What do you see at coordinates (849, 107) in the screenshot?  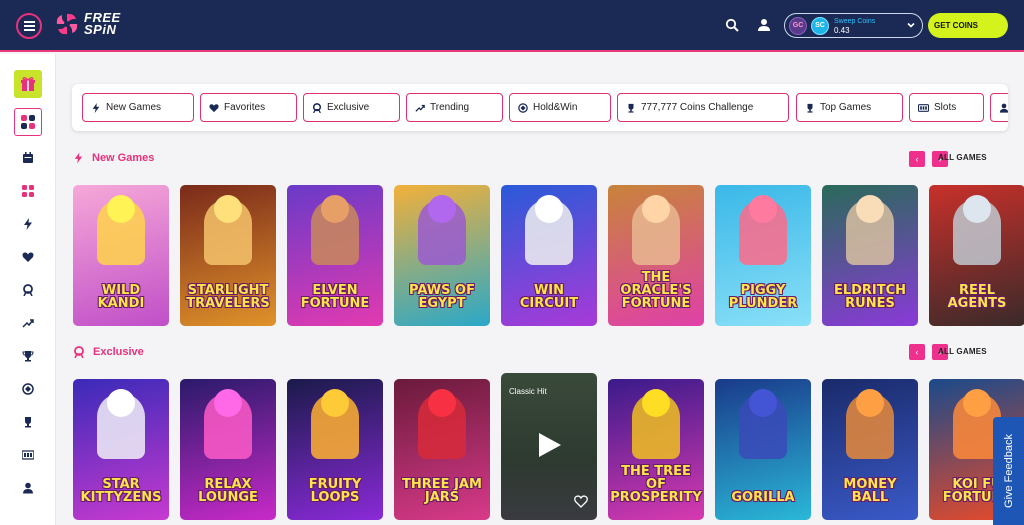 I see `filter-chip-top-games: Top Games` at bounding box center [849, 107].